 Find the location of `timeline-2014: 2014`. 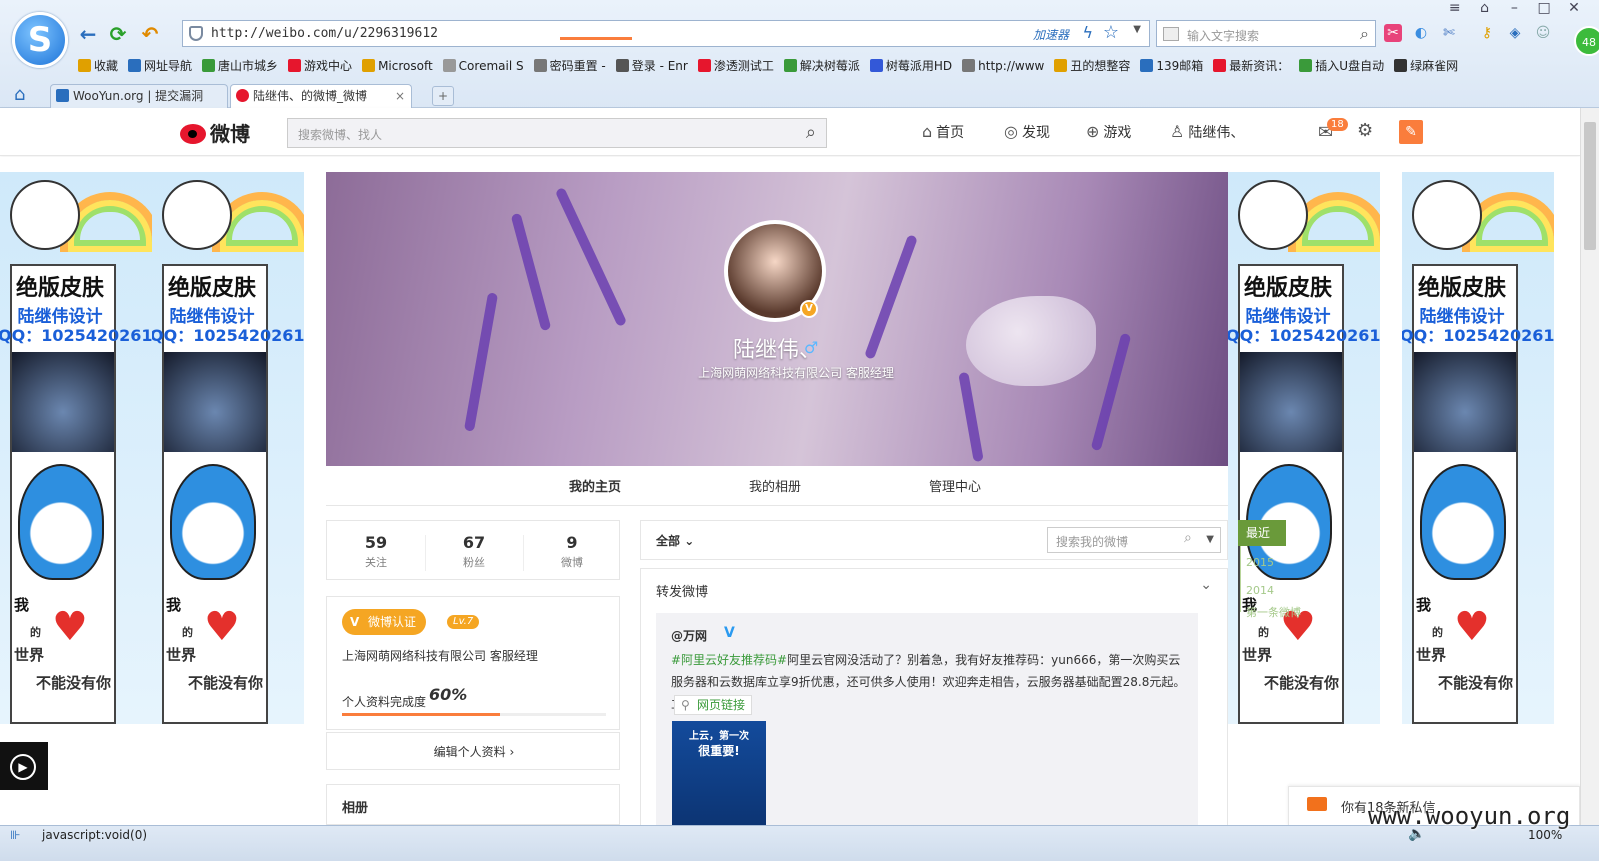

timeline-2014: 2014 is located at coordinates (1260, 590).